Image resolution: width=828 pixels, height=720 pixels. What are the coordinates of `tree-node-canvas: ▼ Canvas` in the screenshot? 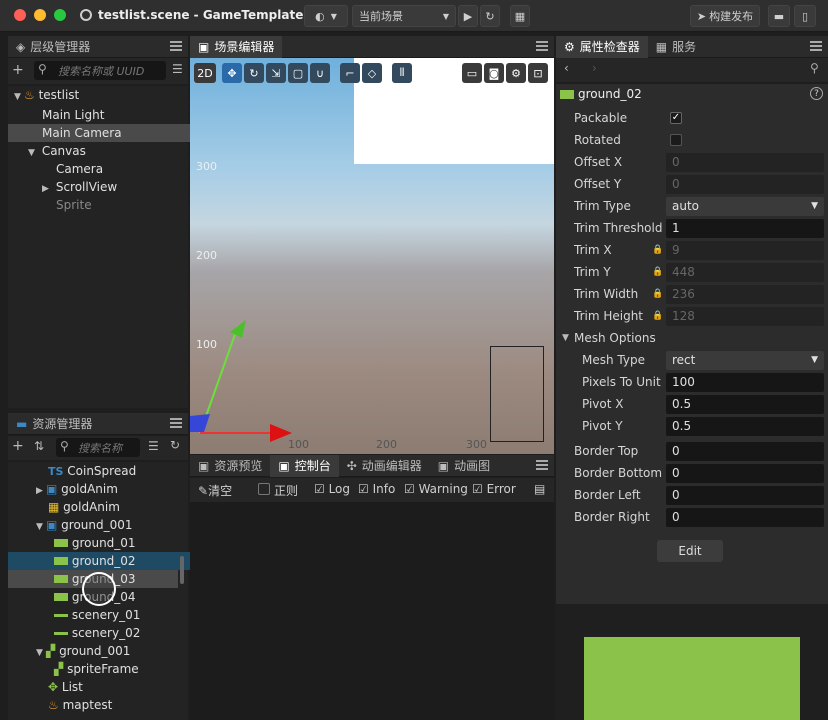 It's located at (102, 151).